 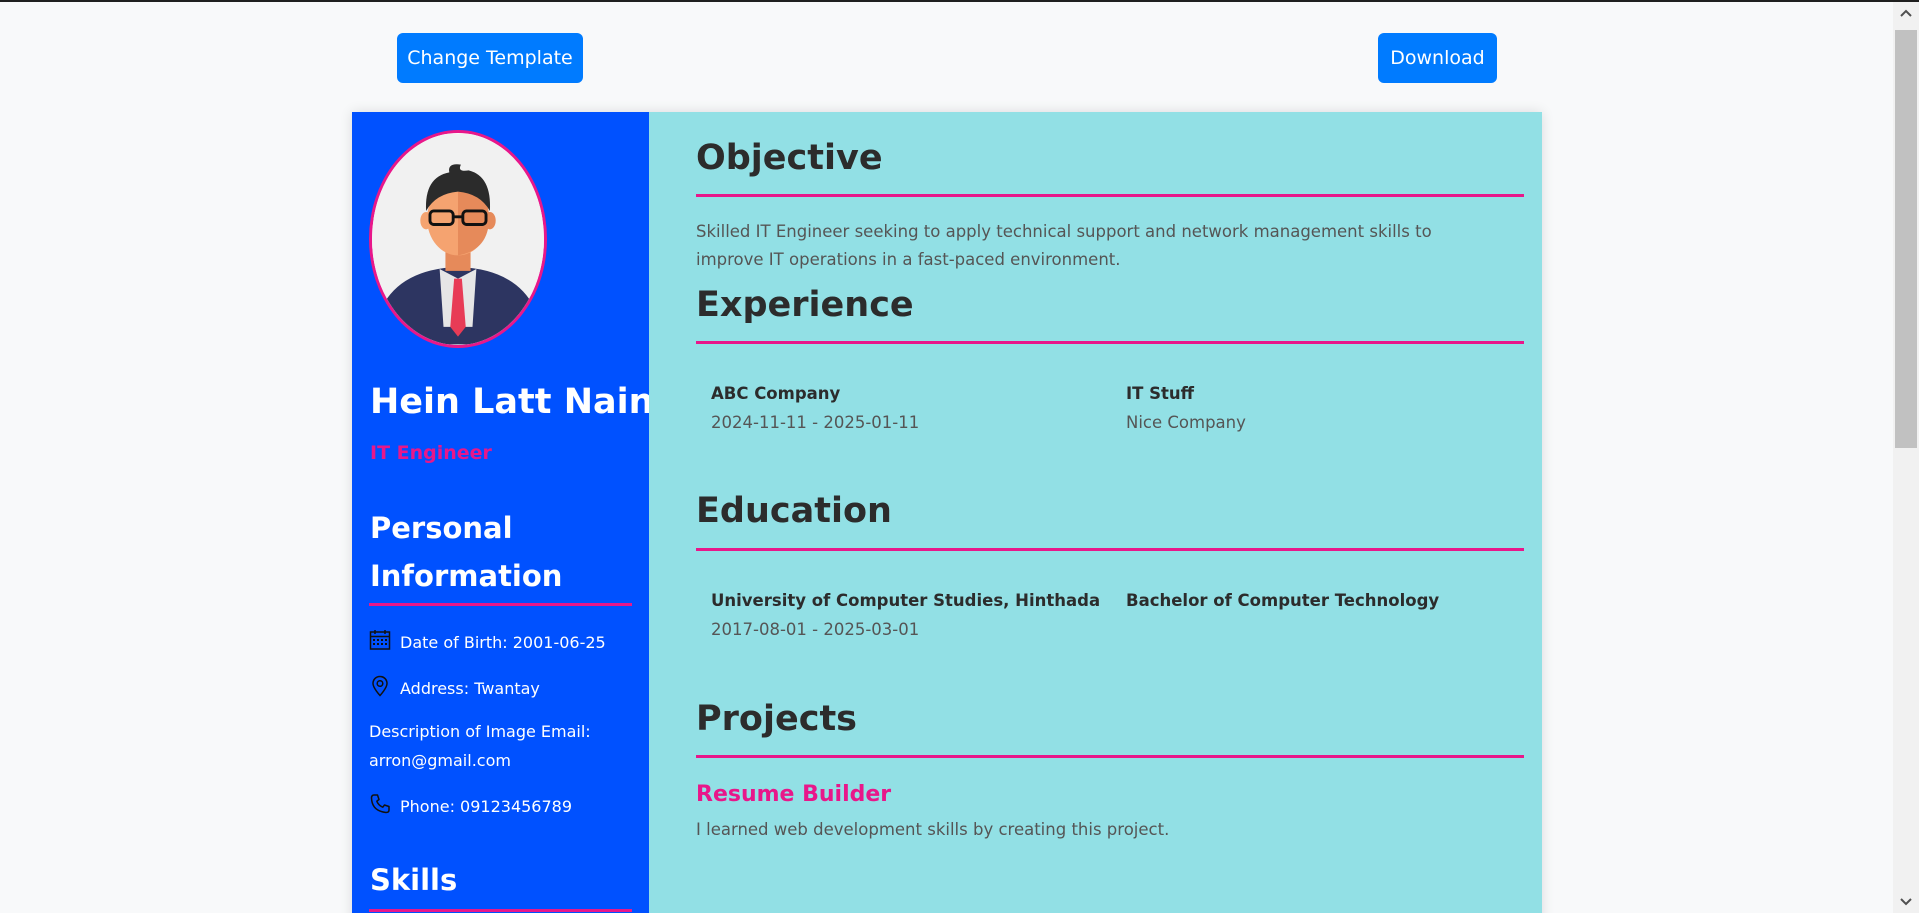 I want to click on dob-row: Date of Birth: 2001-06-25, so click(x=501, y=642).